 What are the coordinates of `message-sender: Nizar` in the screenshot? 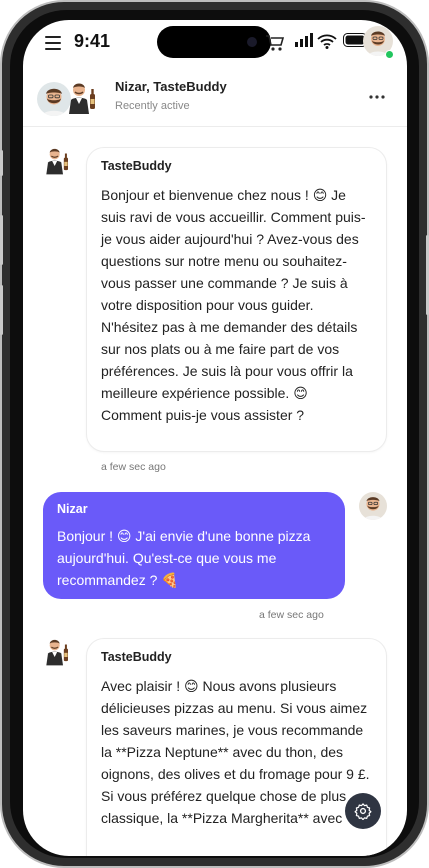 It's located at (72, 509).